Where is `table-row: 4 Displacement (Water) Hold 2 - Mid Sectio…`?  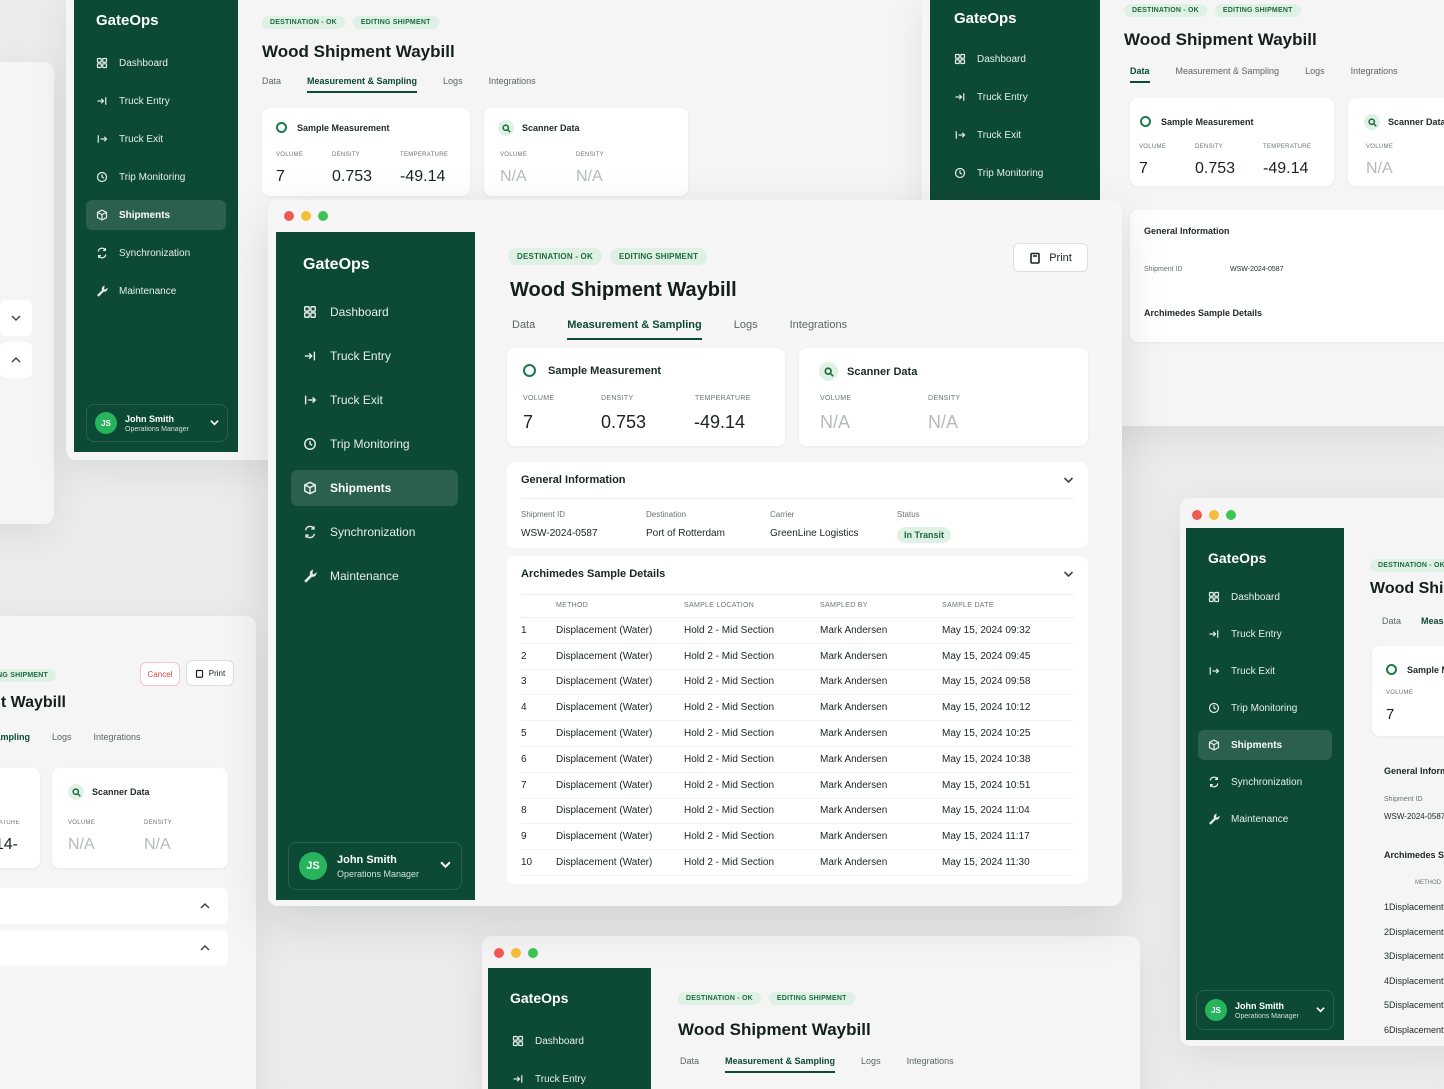
table-row: 4 Displacement (Water) Hold 2 - Mid Sectio… is located at coordinates (797, 708).